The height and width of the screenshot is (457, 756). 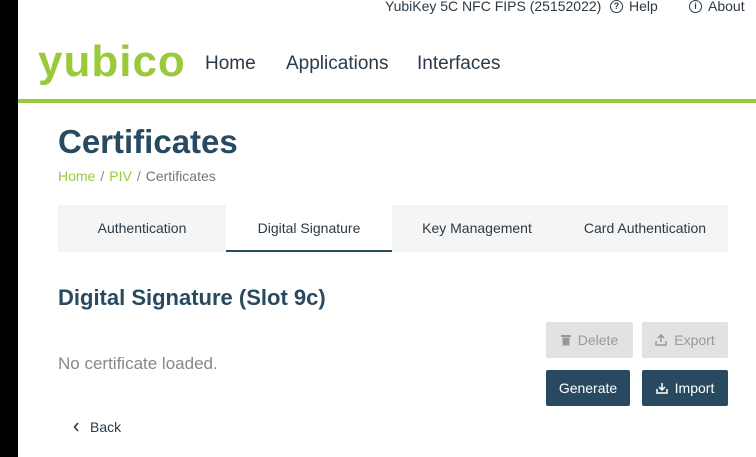 I want to click on window-edge, so click(x=9, y=228).